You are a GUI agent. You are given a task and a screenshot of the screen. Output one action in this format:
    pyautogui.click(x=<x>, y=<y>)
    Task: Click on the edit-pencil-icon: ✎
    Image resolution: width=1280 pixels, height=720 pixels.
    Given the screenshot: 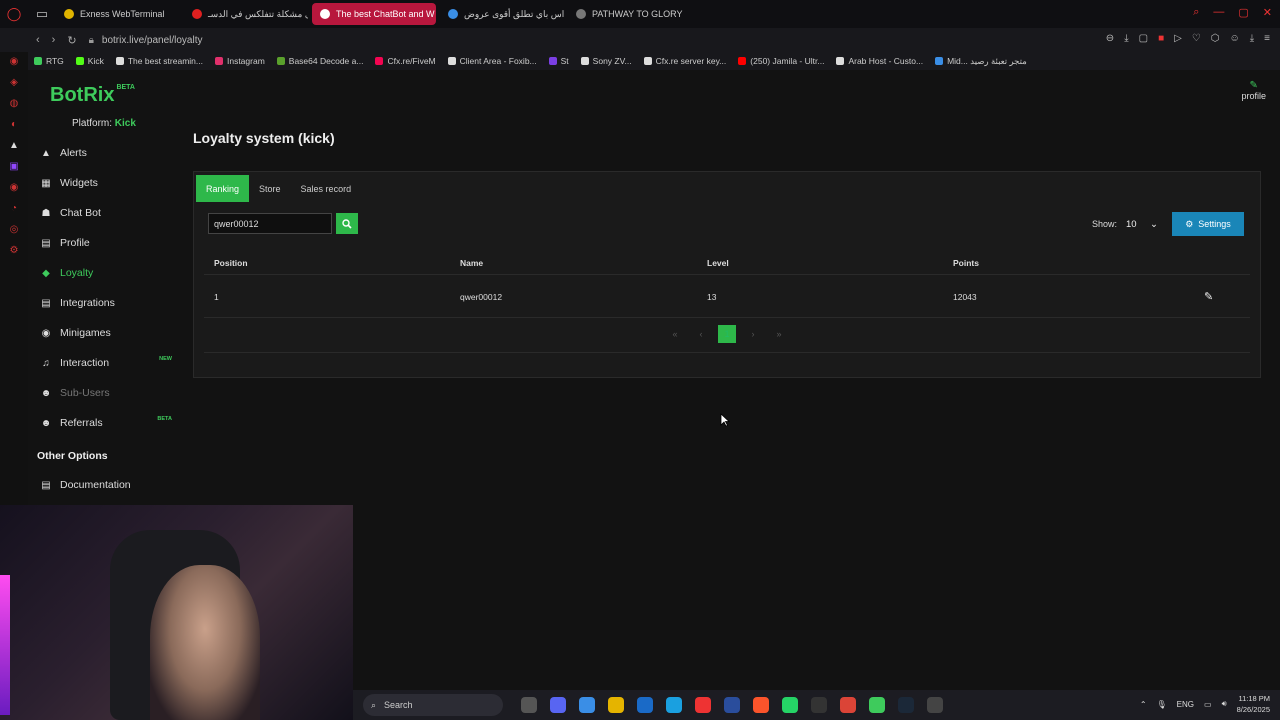 What is the action you would take?
    pyautogui.click(x=1208, y=296)
    